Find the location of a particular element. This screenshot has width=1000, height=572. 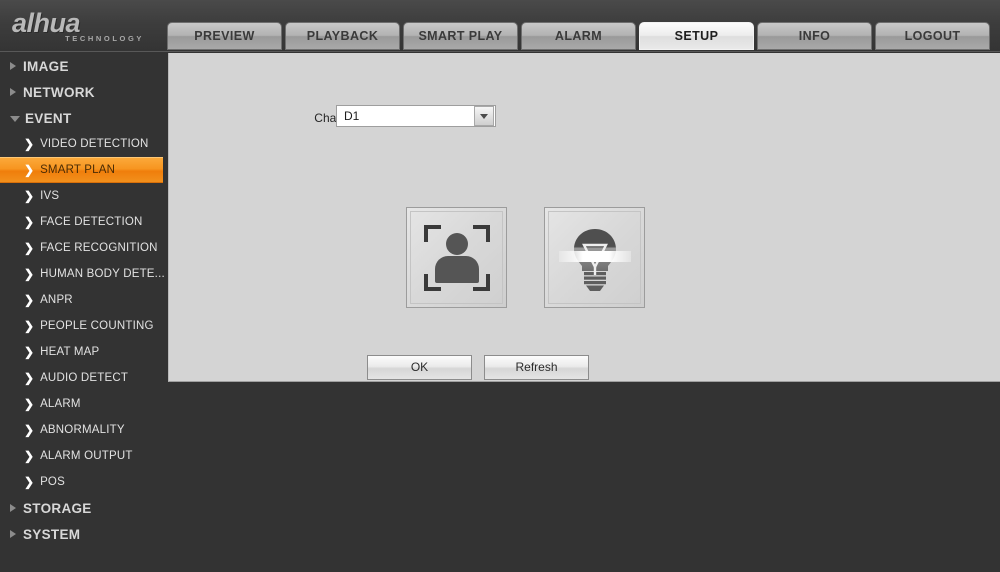

dahua-logo: alhua TECHNOLOGY is located at coordinates (87, 26).